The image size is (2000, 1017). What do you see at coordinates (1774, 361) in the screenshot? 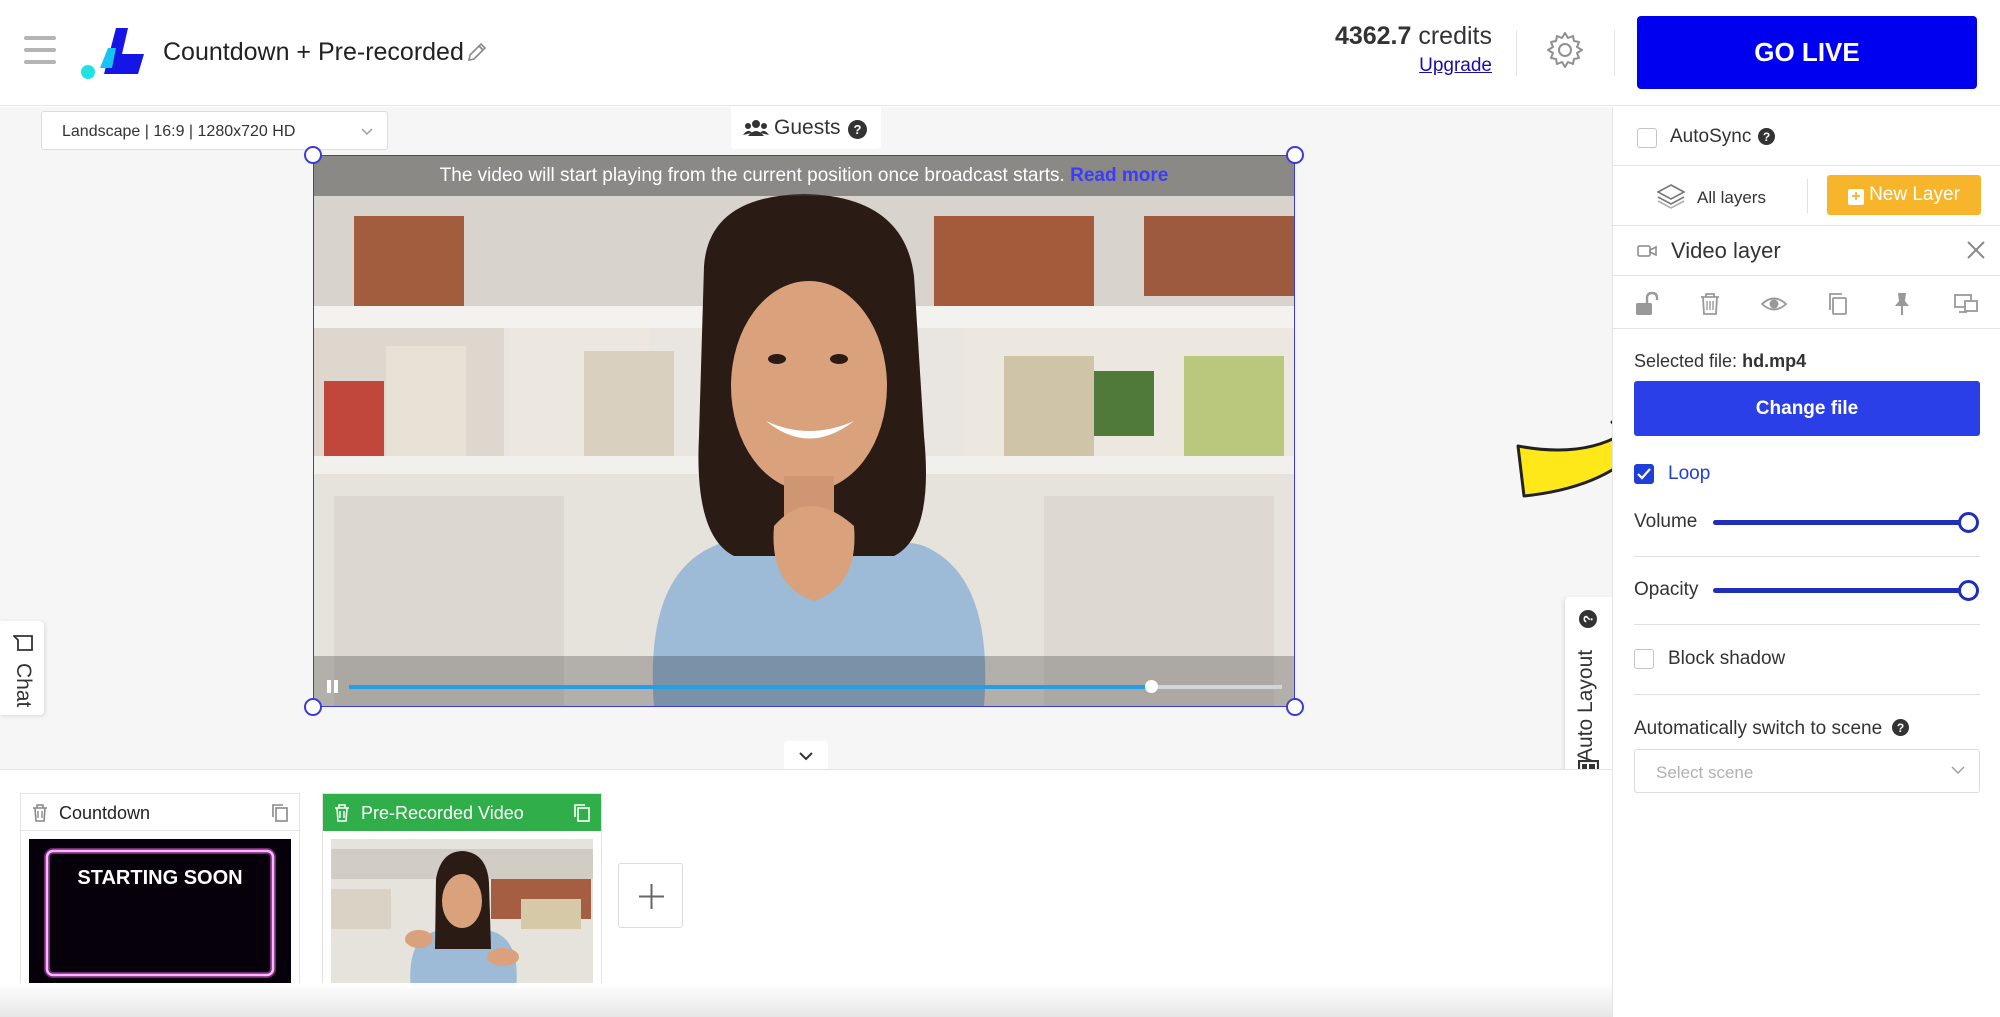
I see `selected-file-name: hd.mp4` at bounding box center [1774, 361].